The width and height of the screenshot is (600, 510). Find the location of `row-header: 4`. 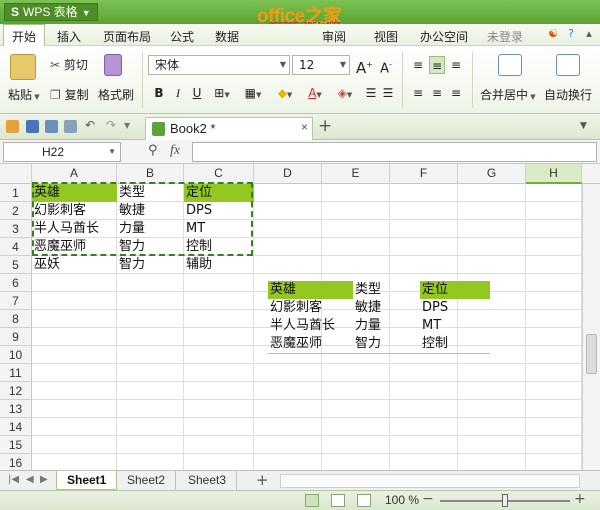

row-header: 4 is located at coordinates (16, 247).